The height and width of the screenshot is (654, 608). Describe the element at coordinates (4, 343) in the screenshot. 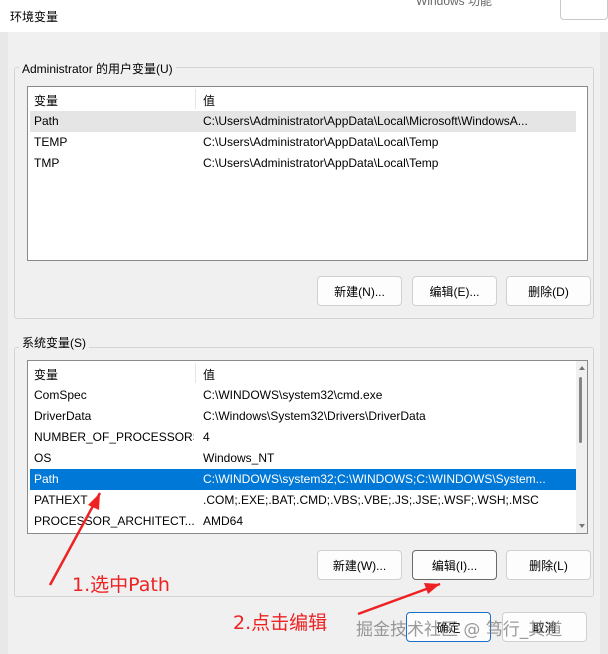

I see `window-left-border` at that location.